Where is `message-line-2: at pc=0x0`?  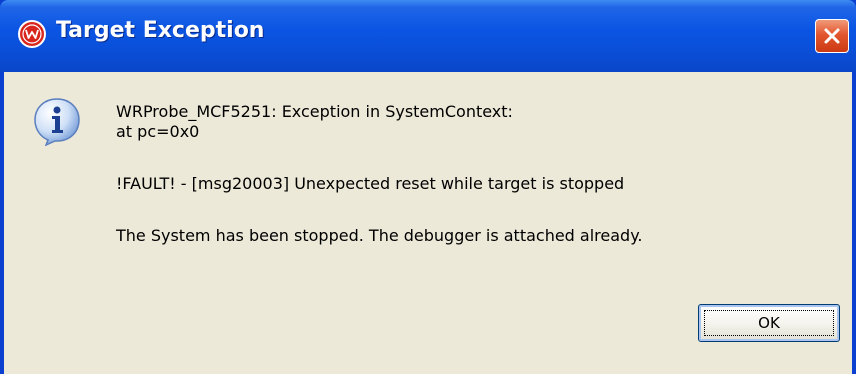
message-line-2: at pc=0x0 is located at coordinates (158, 131).